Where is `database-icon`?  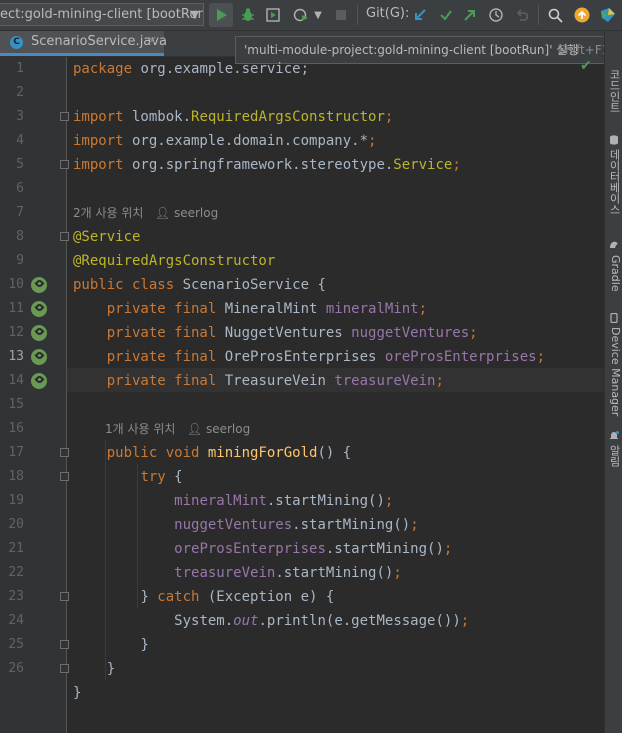 database-icon is located at coordinates (614, 140).